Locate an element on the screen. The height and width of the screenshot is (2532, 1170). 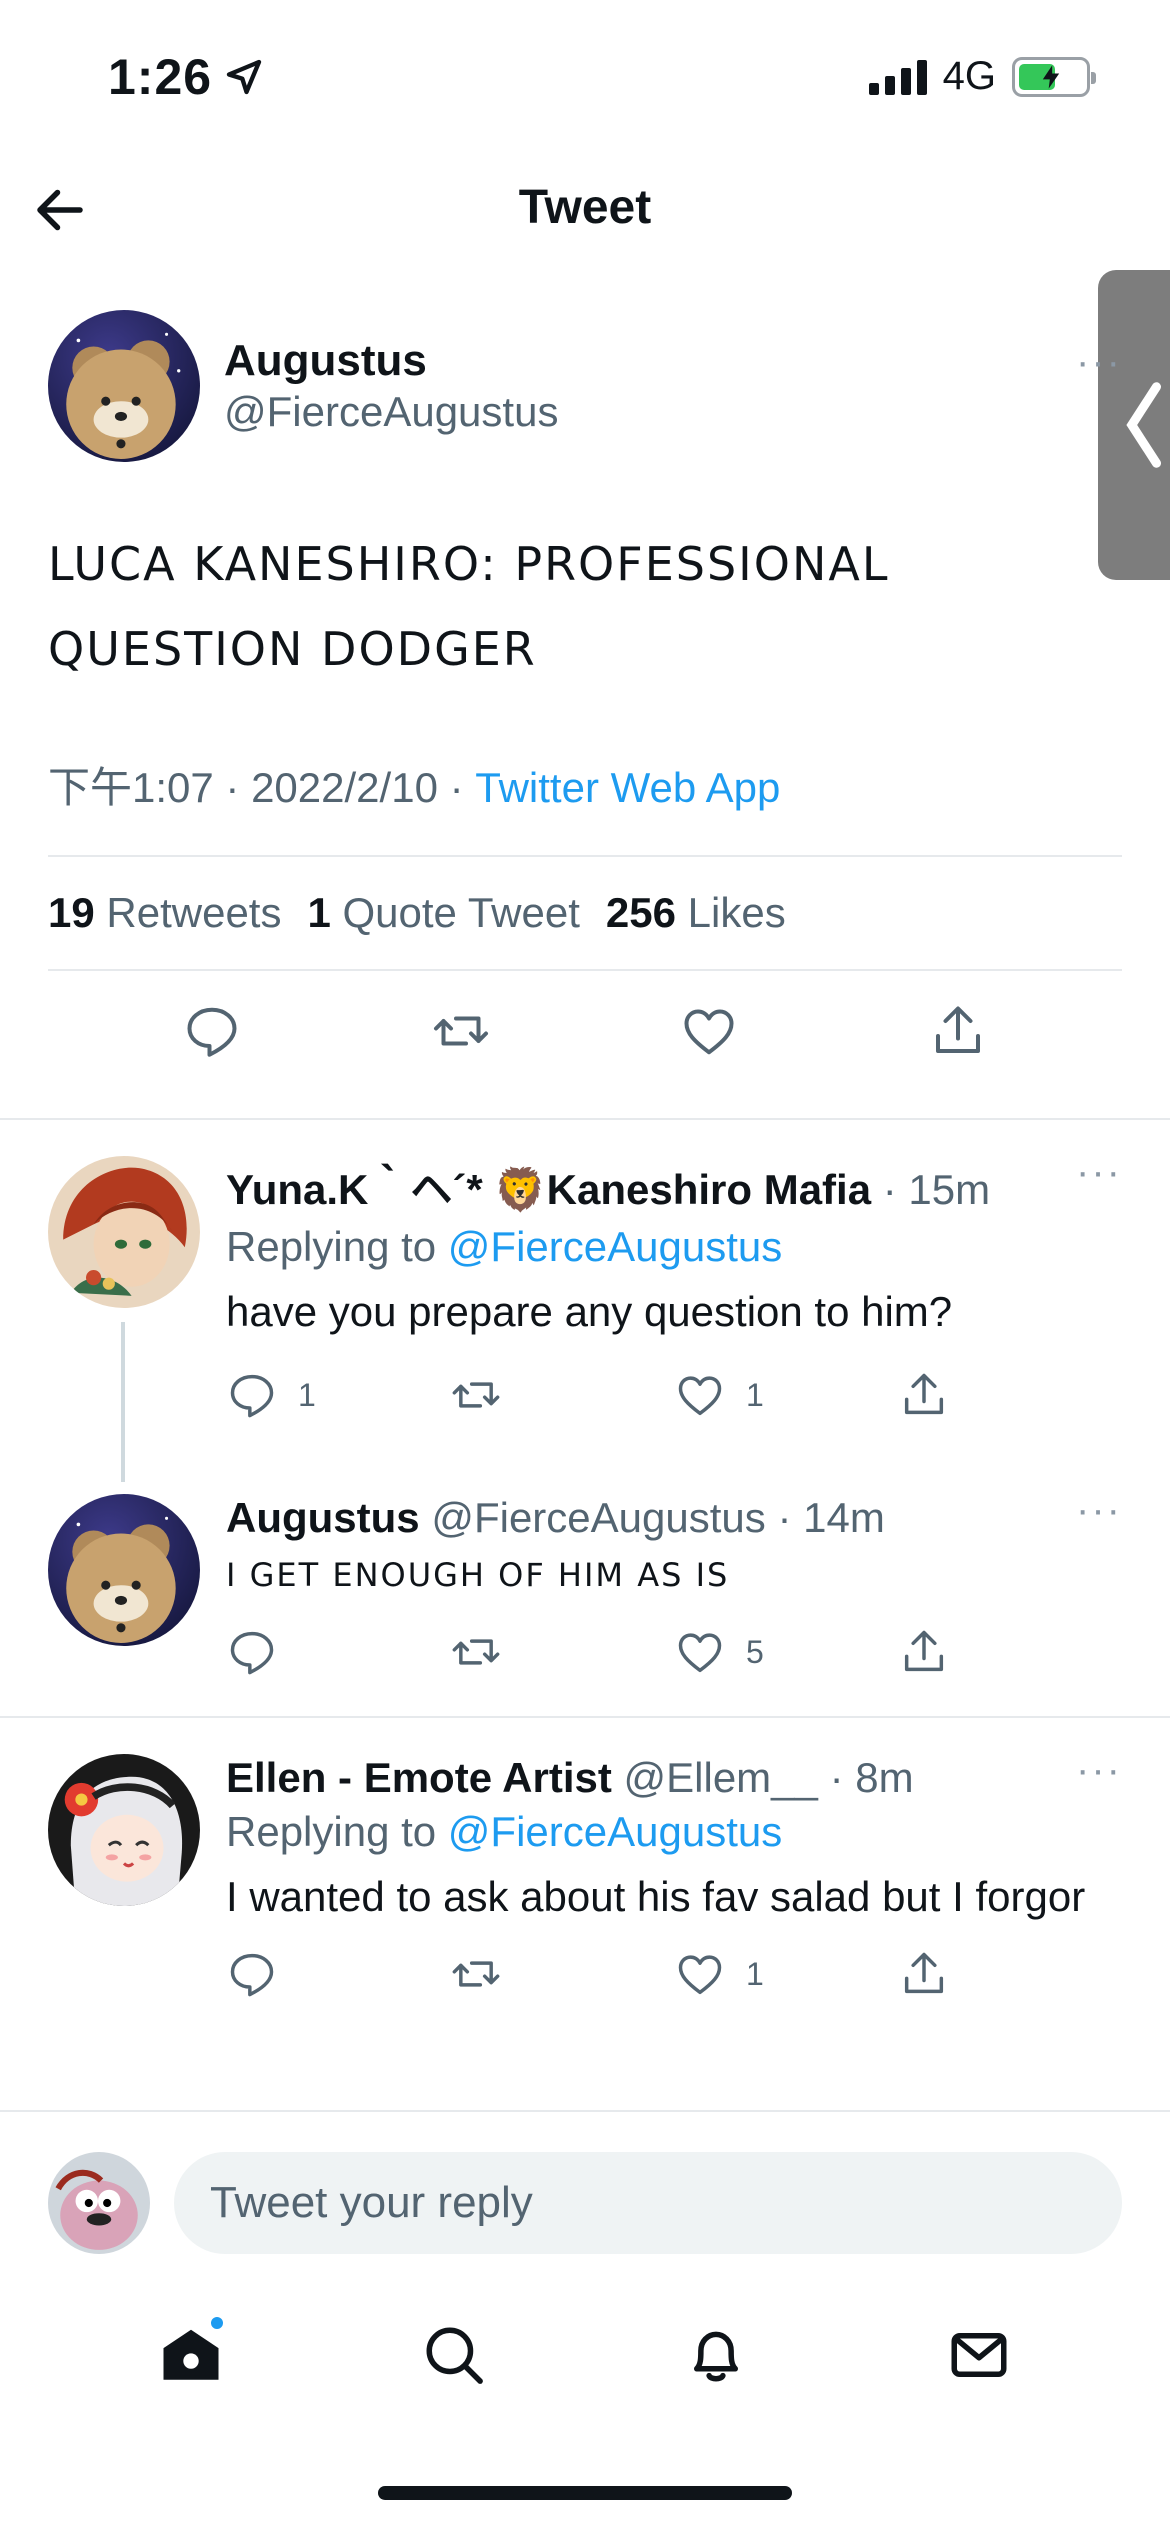
reply-author-handle: @Ellem__ is located at coordinates (720, 1777).